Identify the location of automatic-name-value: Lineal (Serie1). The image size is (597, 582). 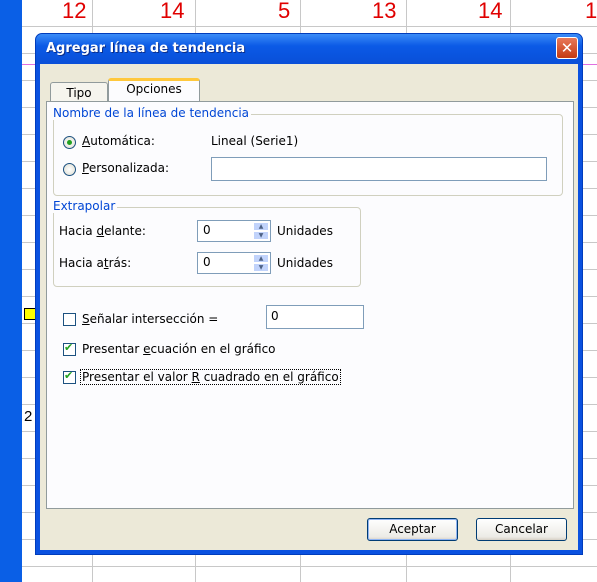
(255, 141).